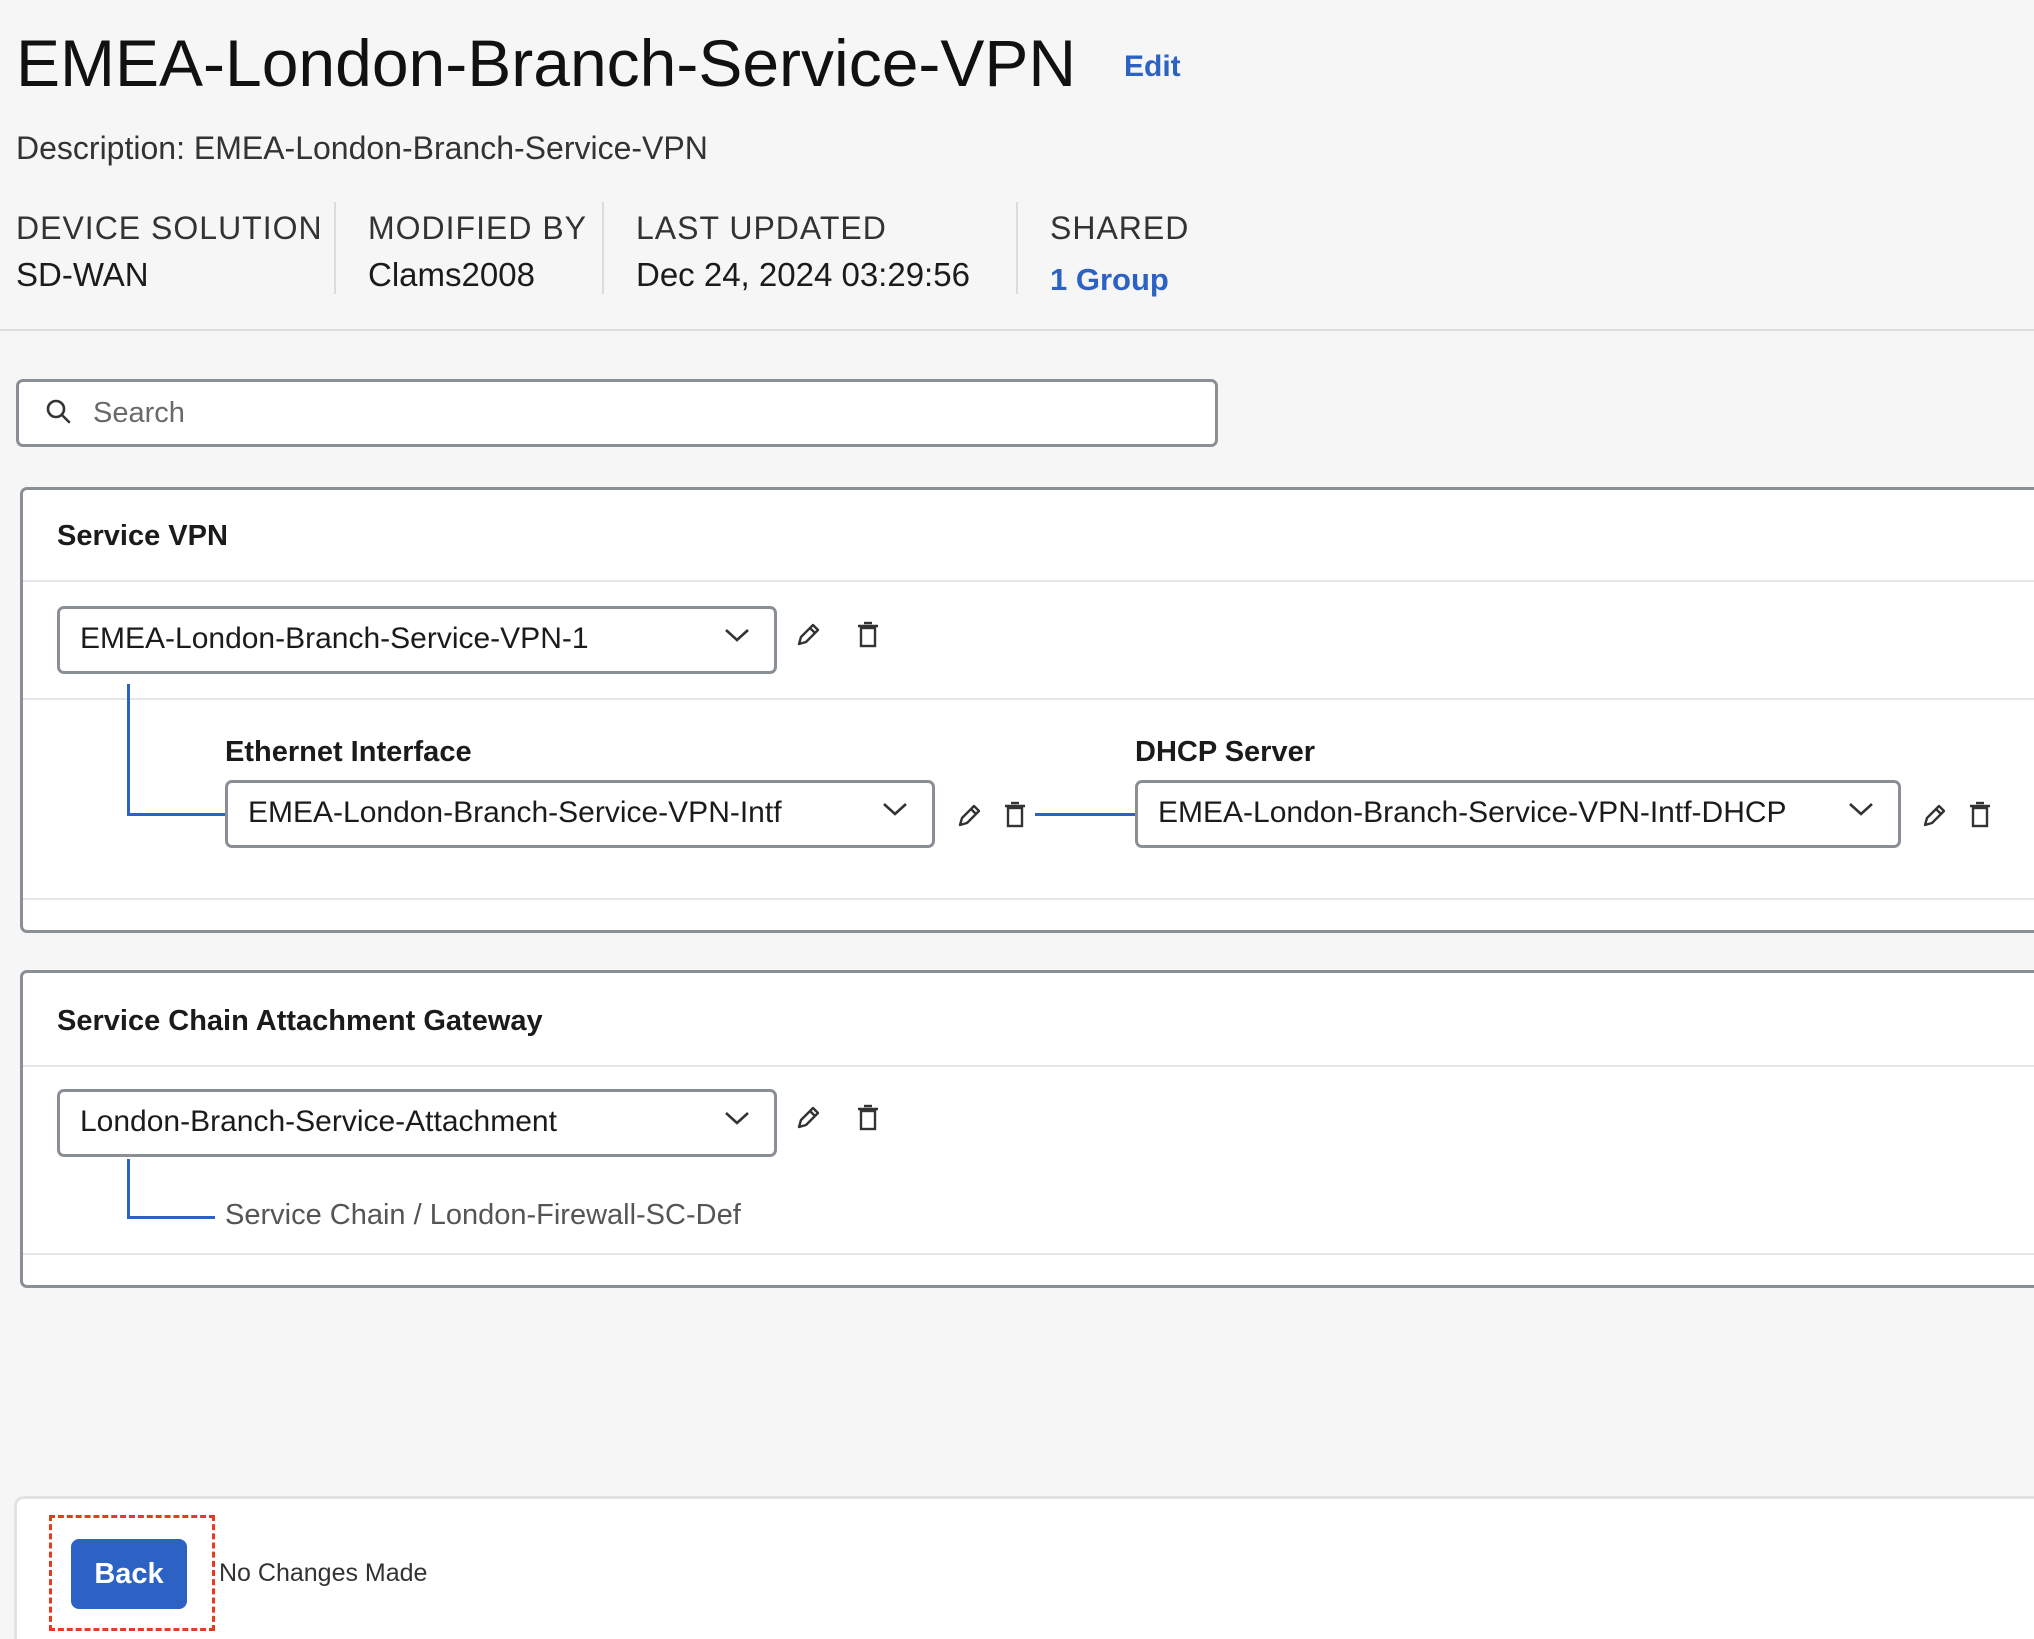 This screenshot has width=2034, height=1639. What do you see at coordinates (1472, 812) in the screenshot?
I see `dhcp-server-select-value: EMEA-London-Branch-Service-VPN-Intf-DHCP` at bounding box center [1472, 812].